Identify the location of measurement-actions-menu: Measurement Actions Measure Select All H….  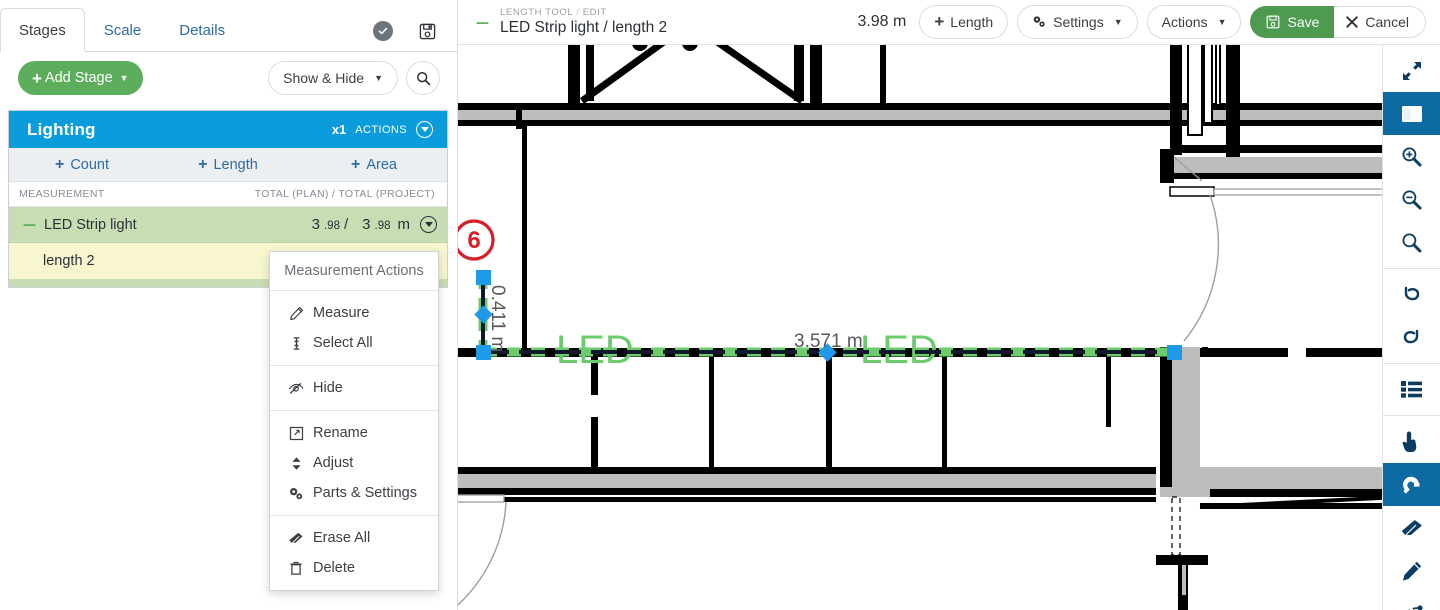
(354, 421).